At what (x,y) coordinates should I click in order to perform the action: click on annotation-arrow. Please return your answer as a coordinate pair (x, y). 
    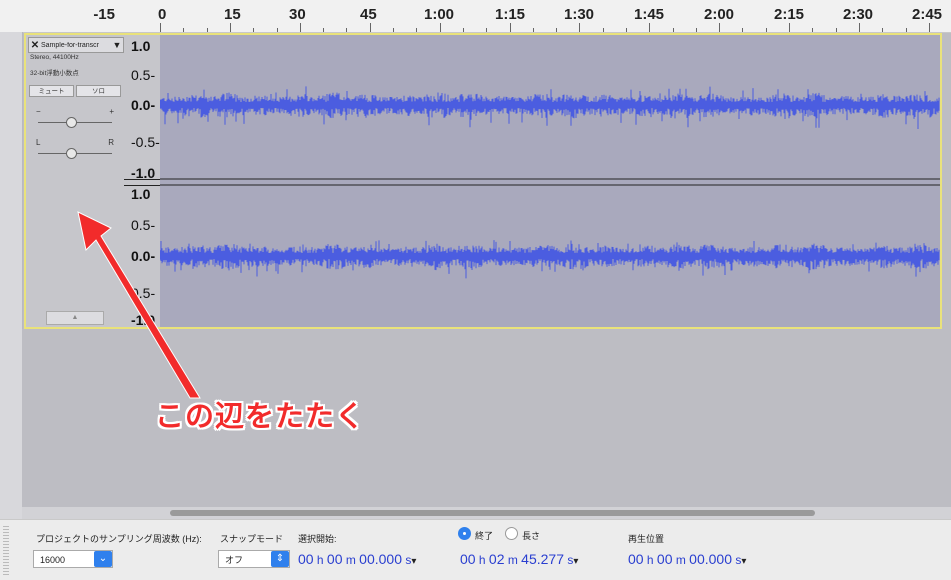
    Looking at the image, I should click on (139, 305).